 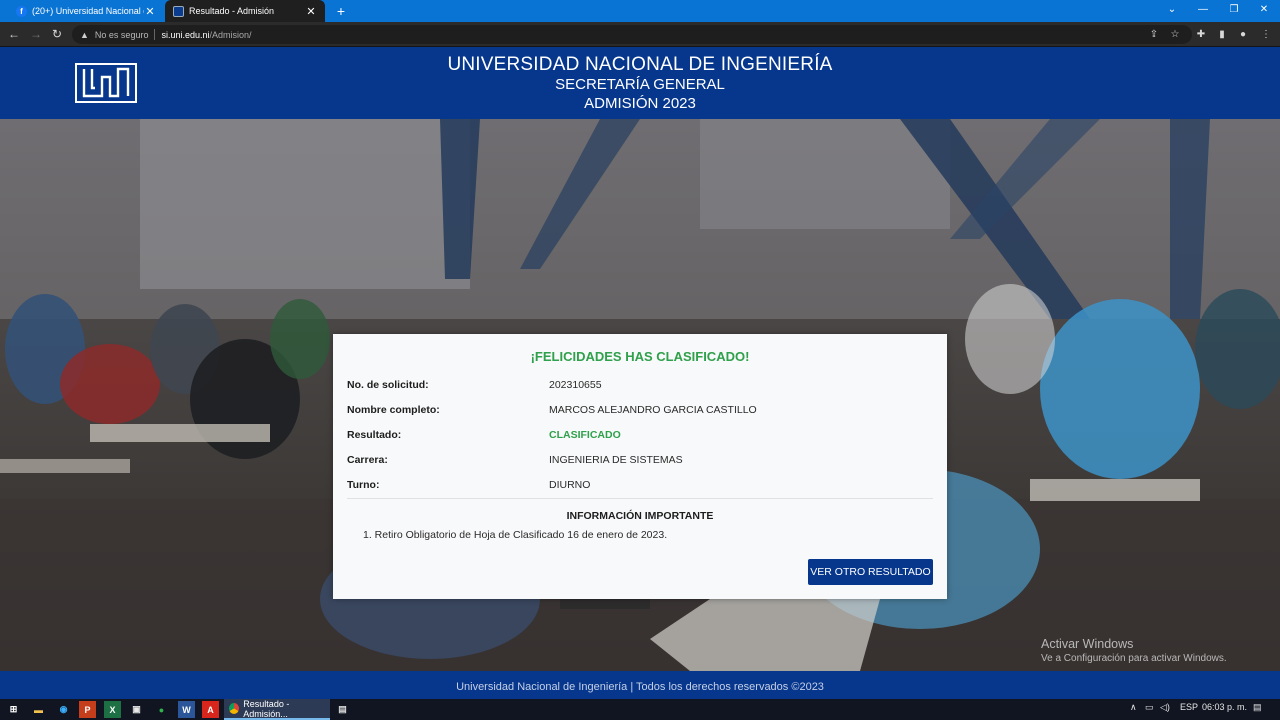 What do you see at coordinates (155, 34) in the screenshot?
I see `address-divider` at bounding box center [155, 34].